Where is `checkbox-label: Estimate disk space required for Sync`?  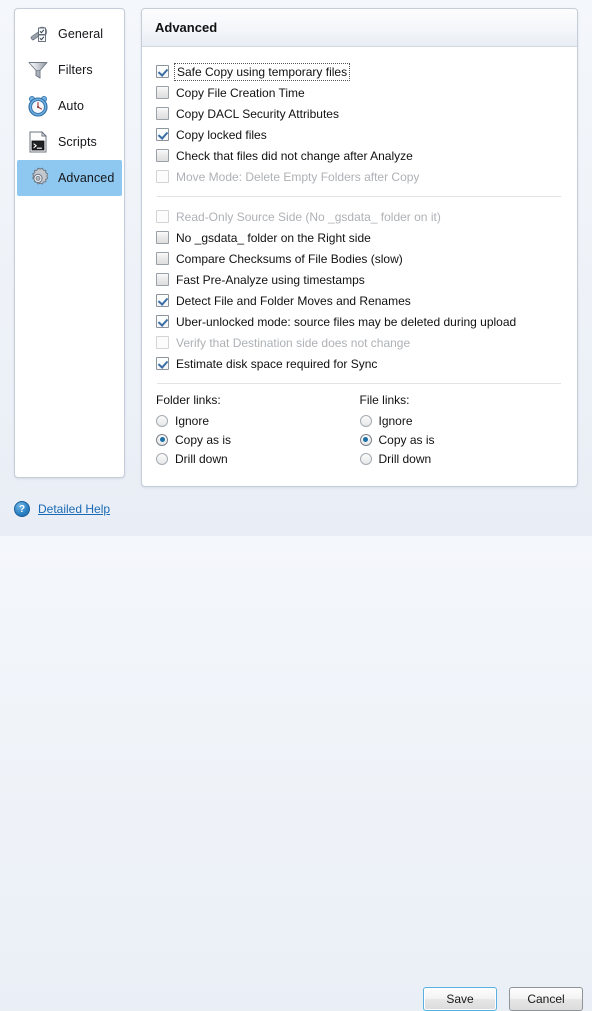 checkbox-label: Estimate disk space required for Sync is located at coordinates (277, 363).